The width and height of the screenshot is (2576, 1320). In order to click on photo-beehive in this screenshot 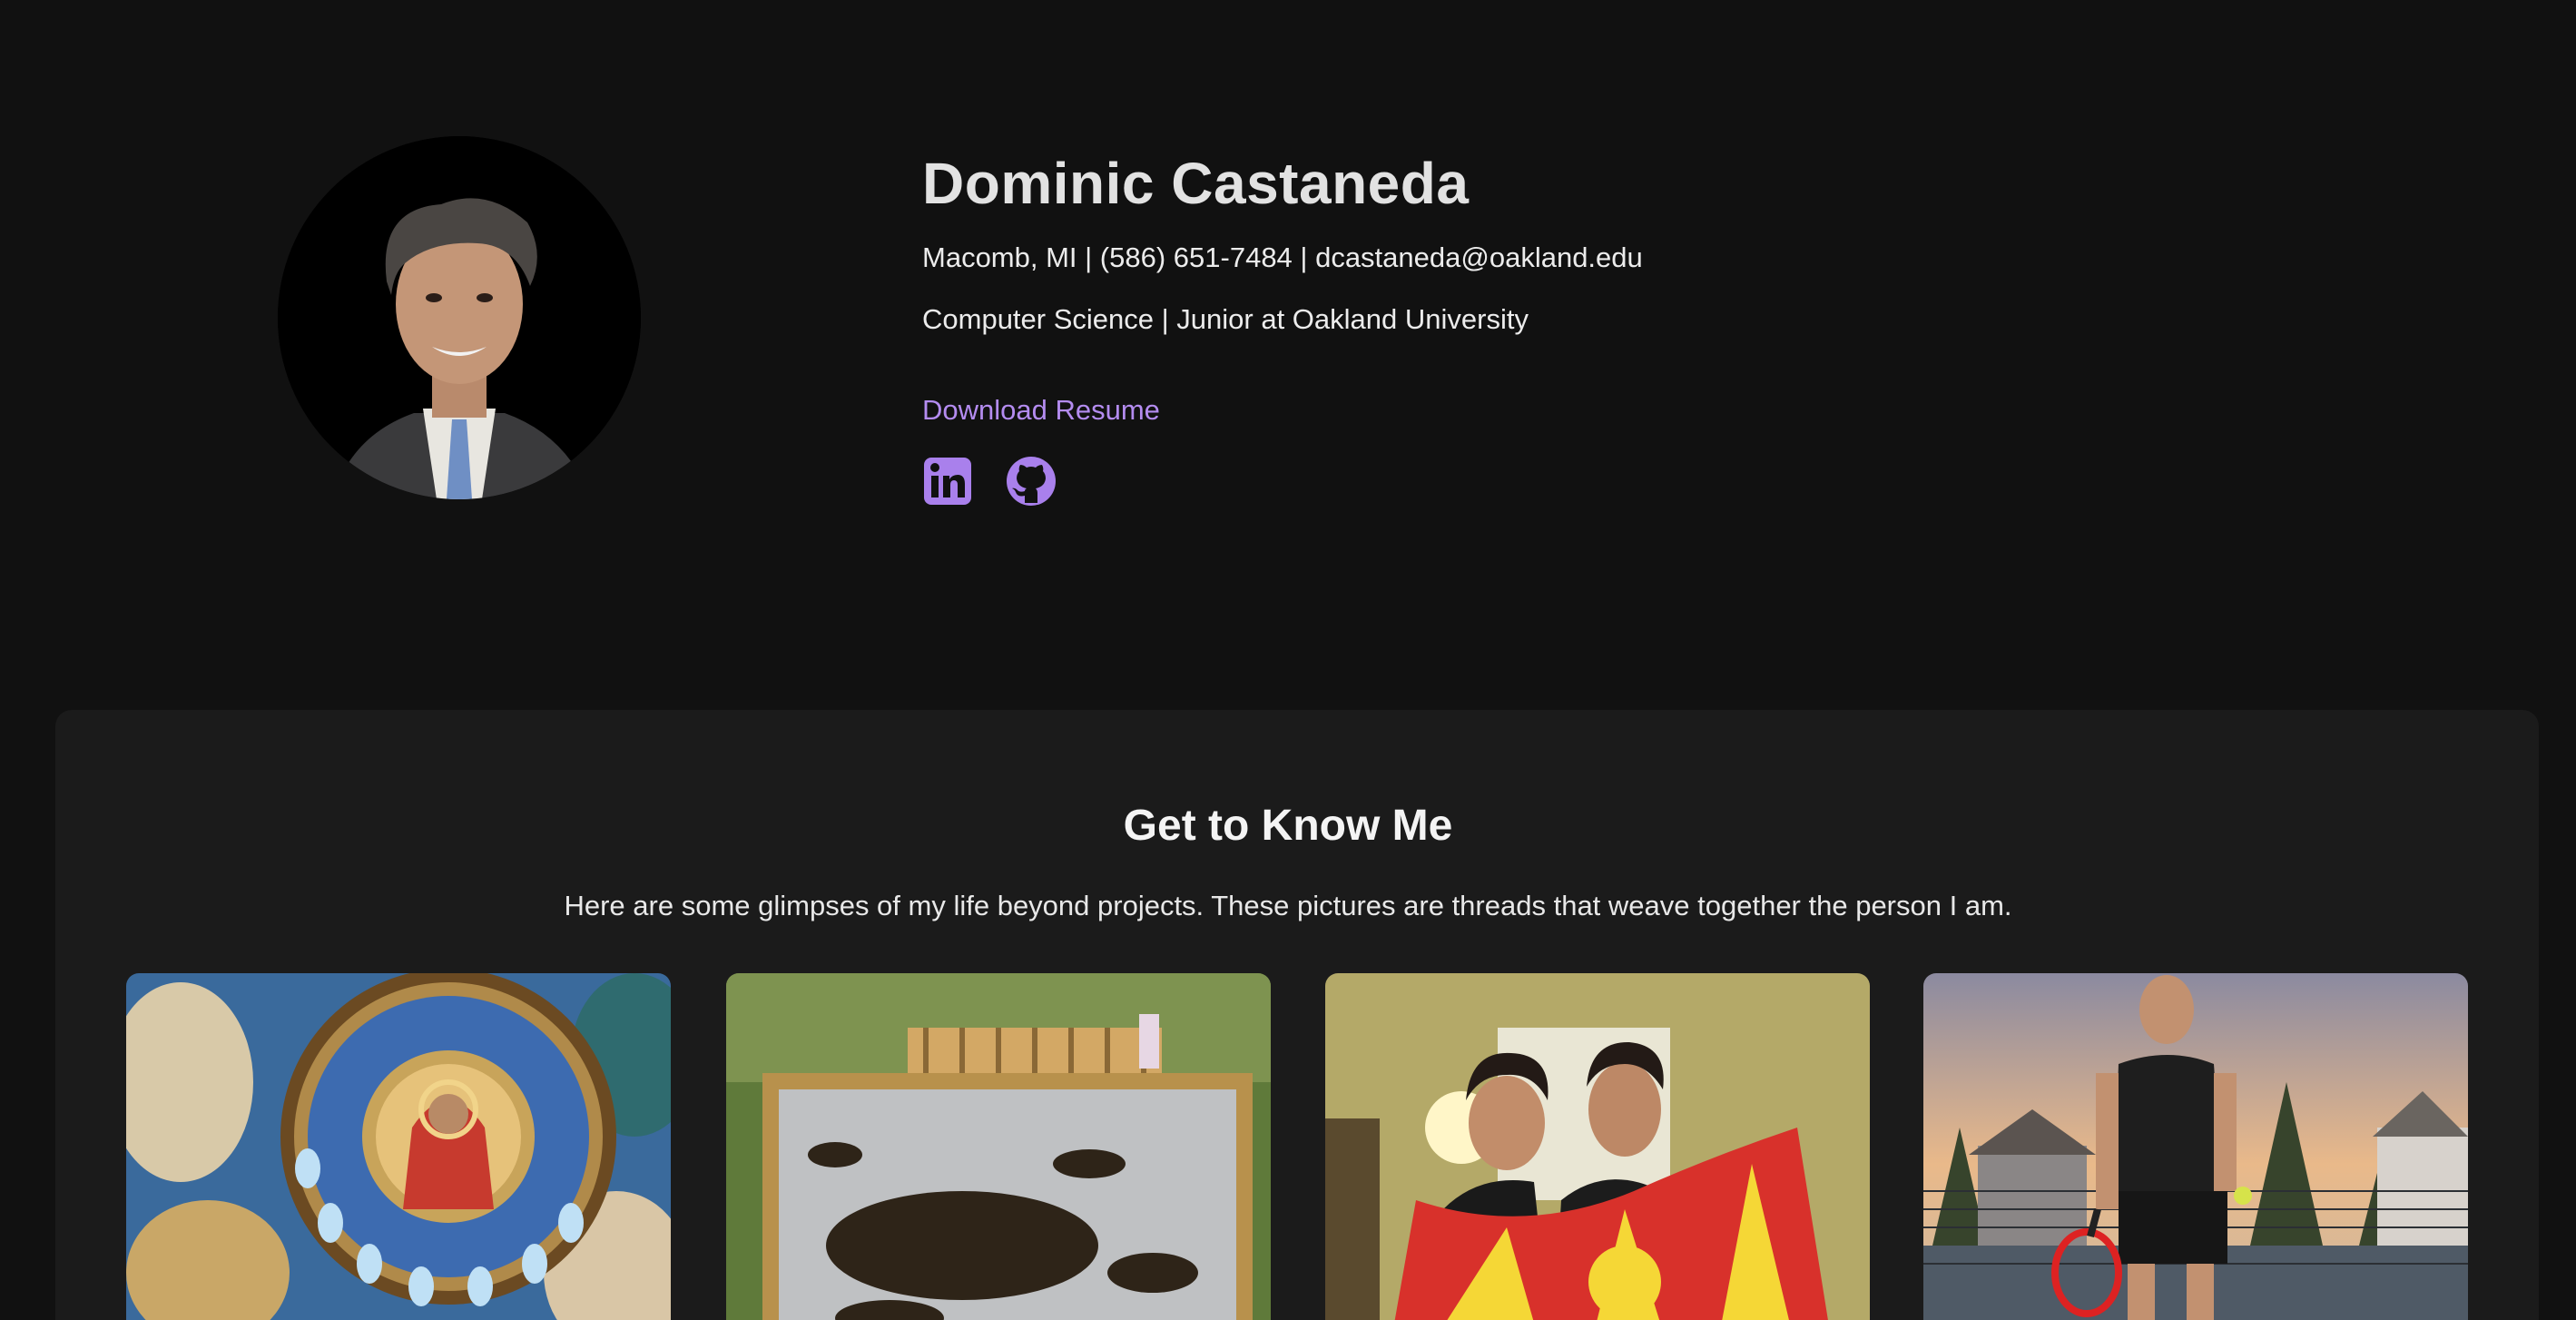, I will do `click(998, 1146)`.